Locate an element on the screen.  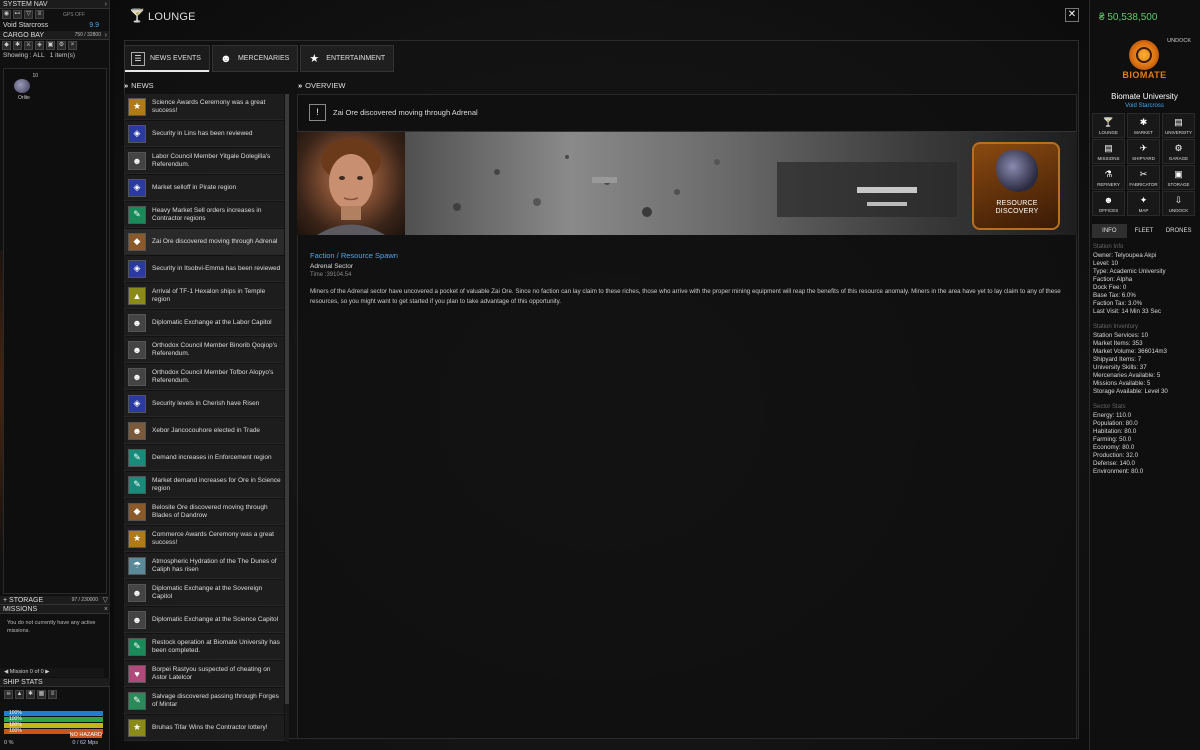
info-line: Market Items: 353 is located at coordinates (1118, 343).